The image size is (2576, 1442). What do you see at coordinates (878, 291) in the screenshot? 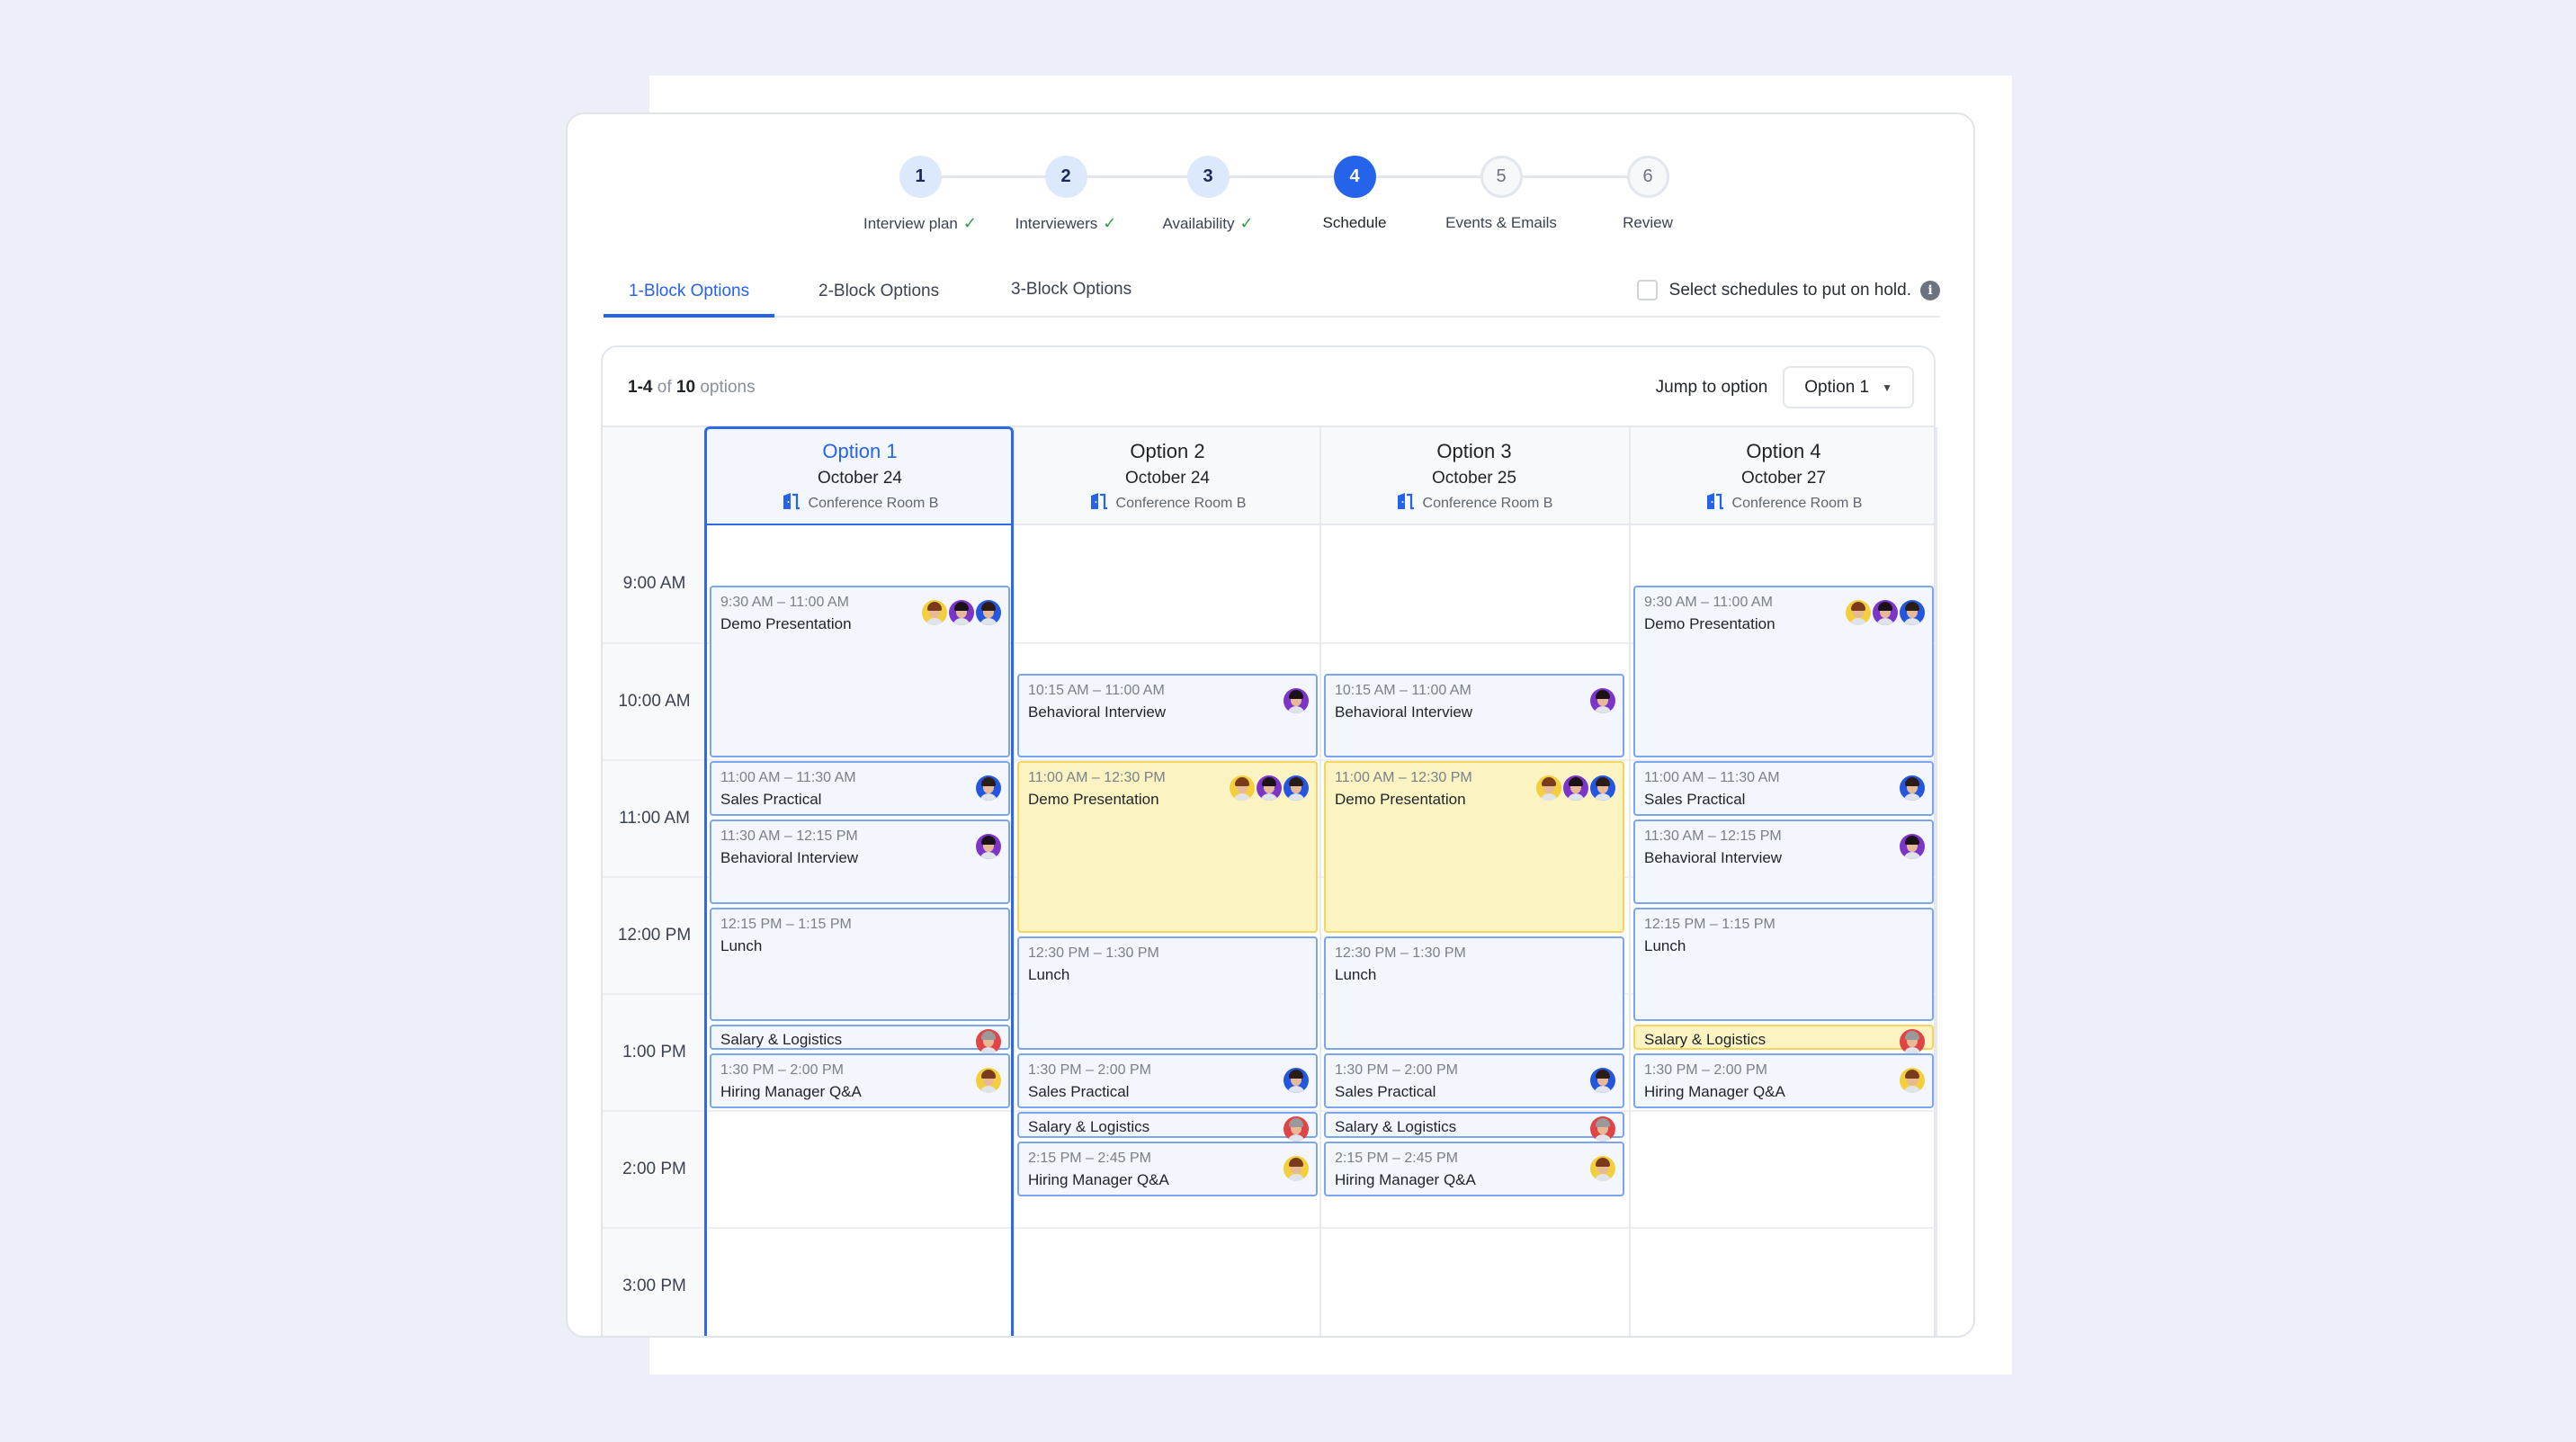
I see `tab-2-block-options: 2-Block Options` at bounding box center [878, 291].